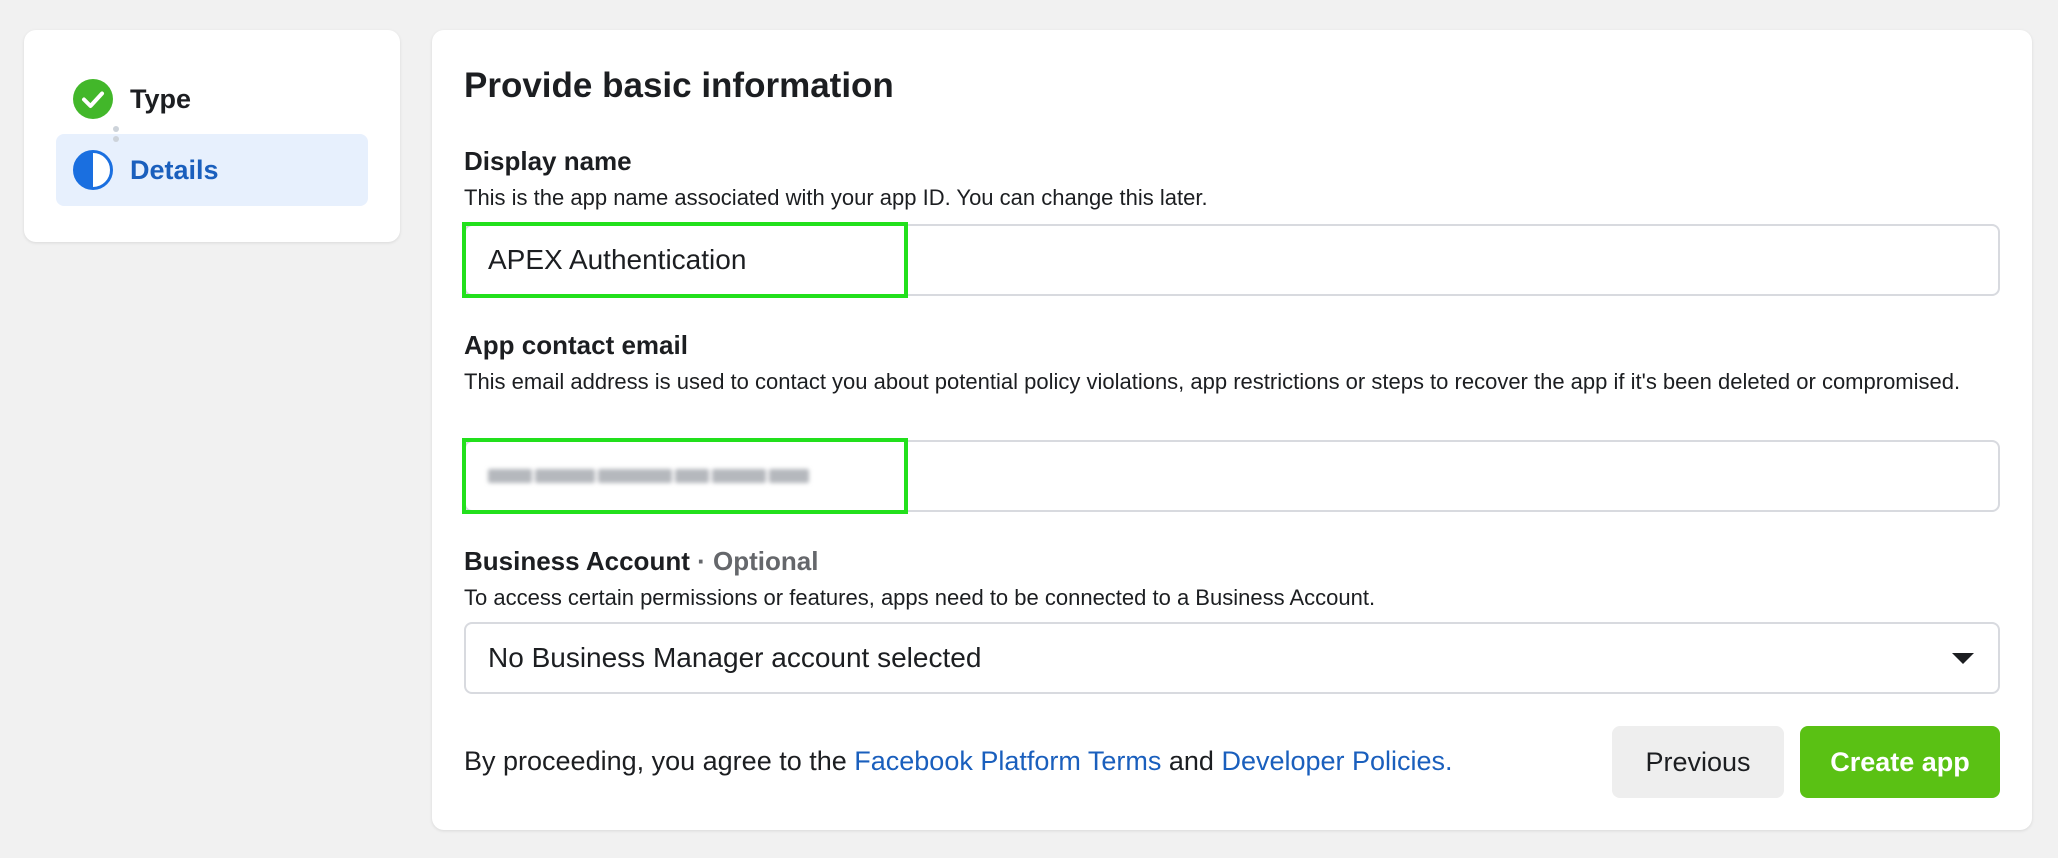  I want to click on display-name-value: APEX Authentication, so click(617, 259).